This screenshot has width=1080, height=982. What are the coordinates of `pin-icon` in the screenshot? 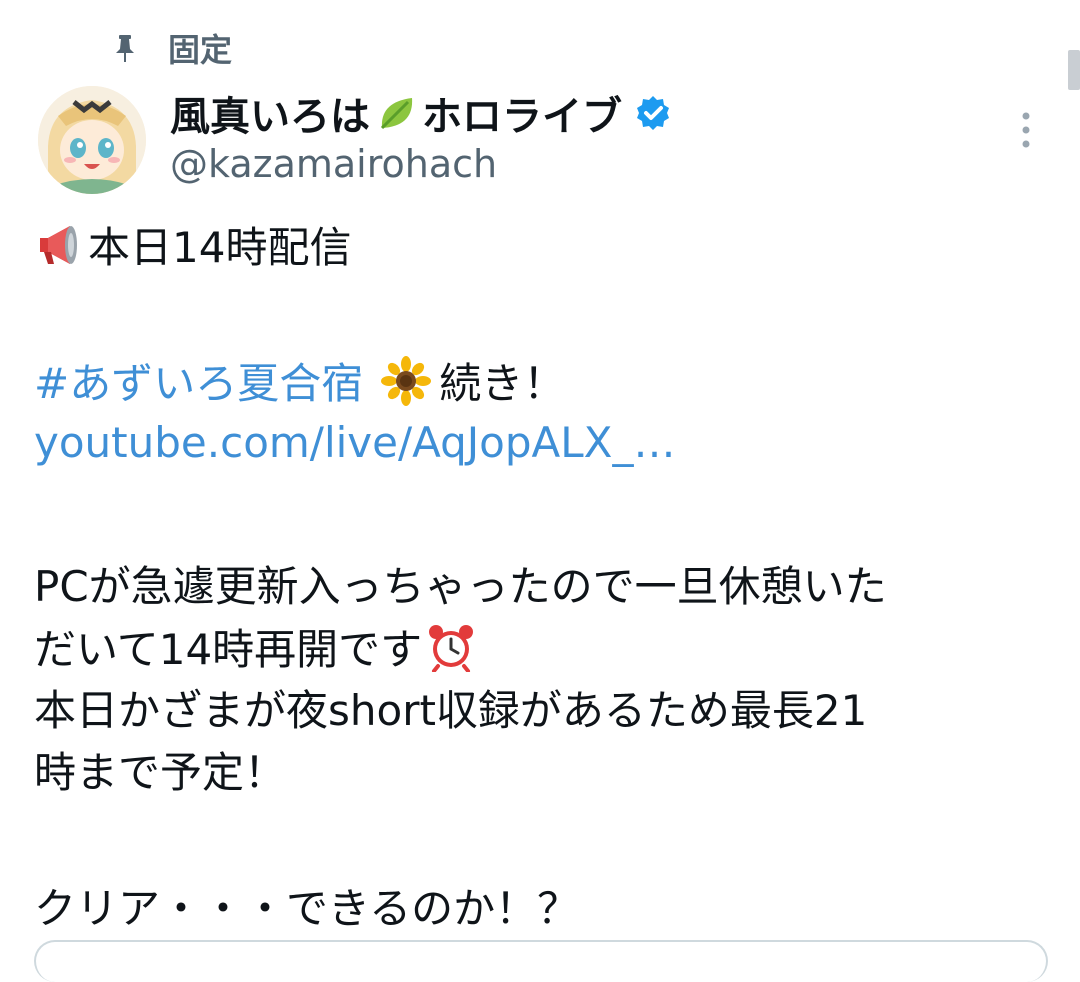 It's located at (125, 48).